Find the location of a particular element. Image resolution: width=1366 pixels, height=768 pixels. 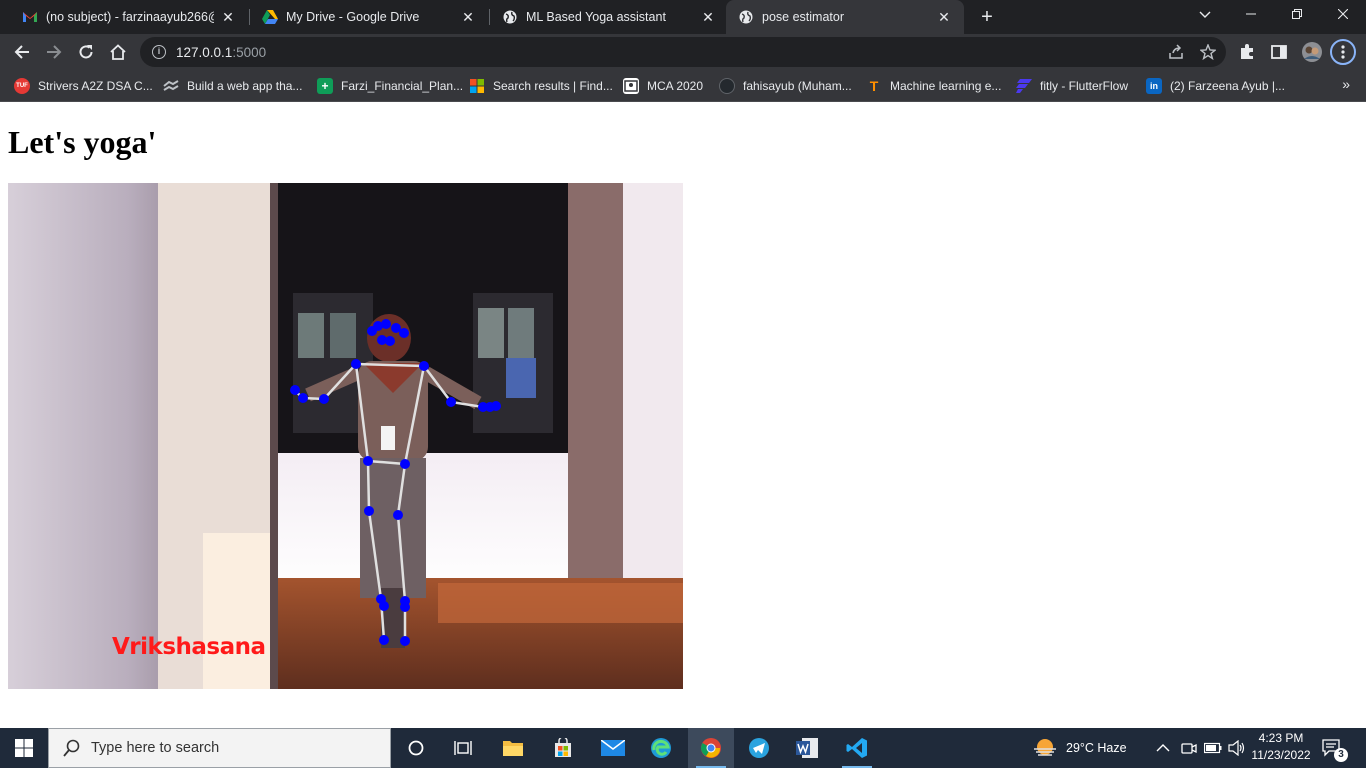

bookmark-mca-2020: MCA 2020 is located at coordinates (663, 86).